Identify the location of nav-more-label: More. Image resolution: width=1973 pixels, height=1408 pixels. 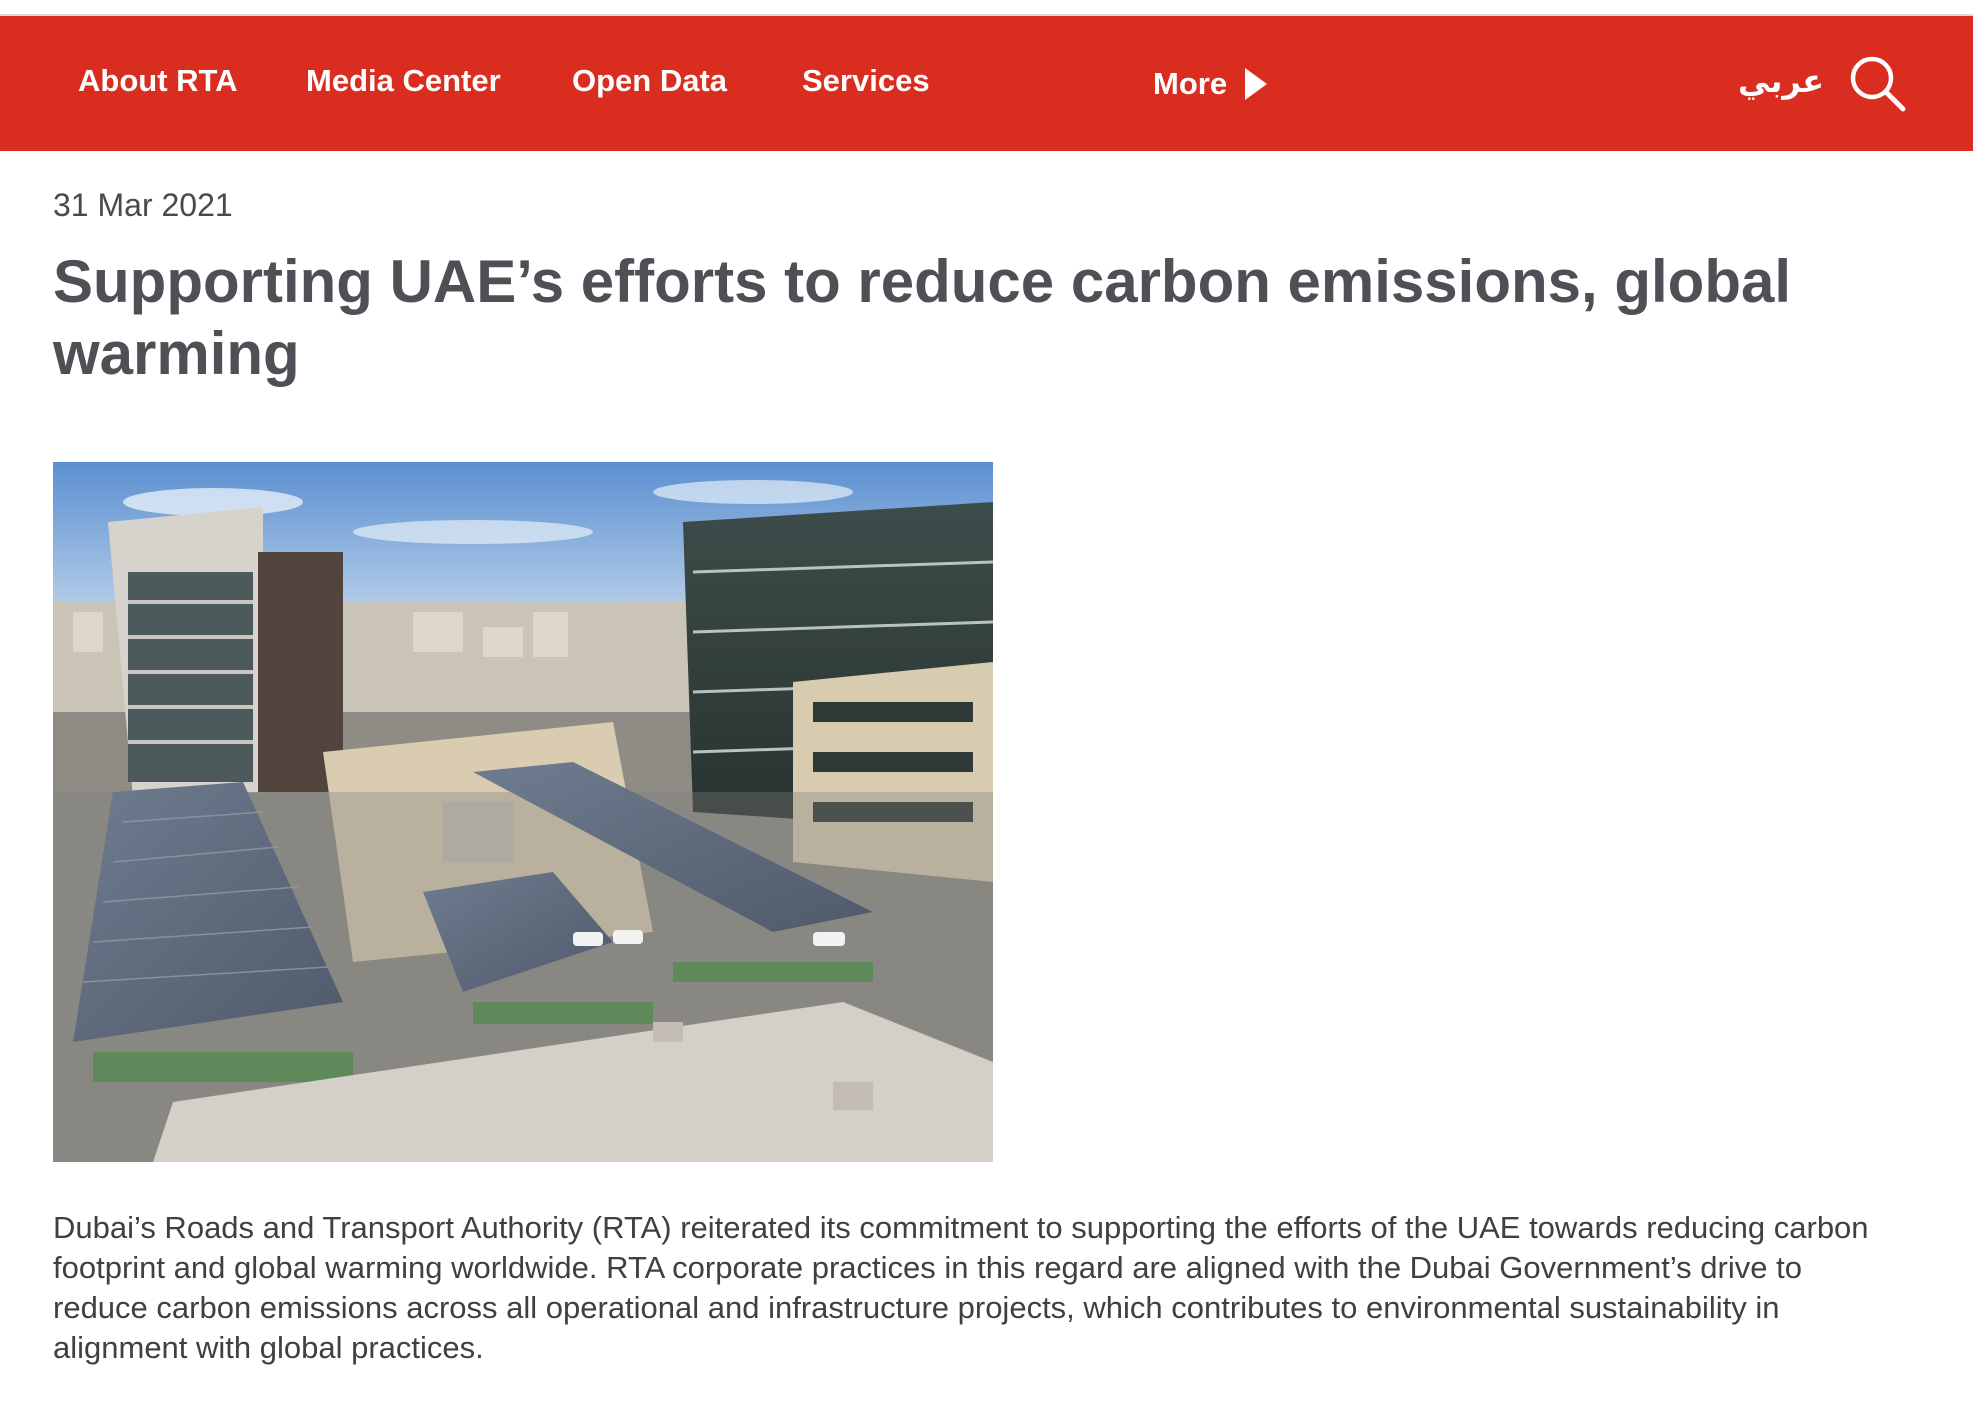
(1190, 83).